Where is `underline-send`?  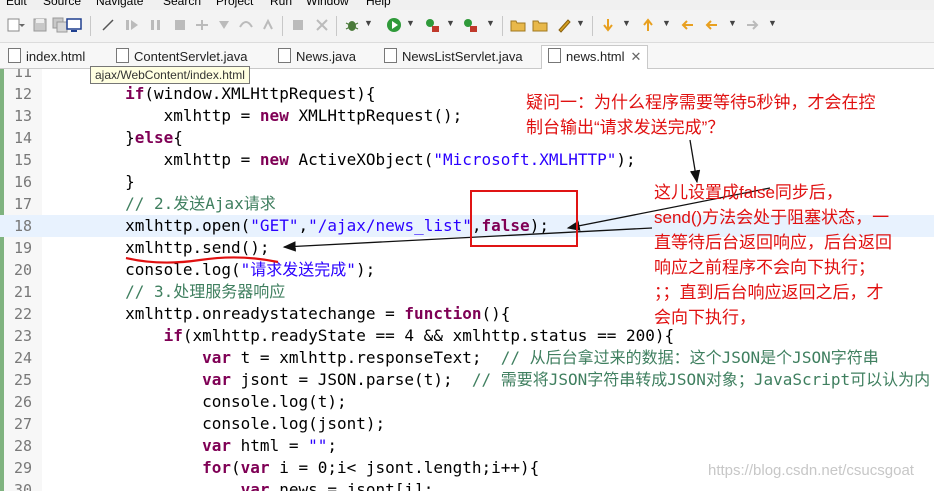 underline-send is located at coordinates (202, 260).